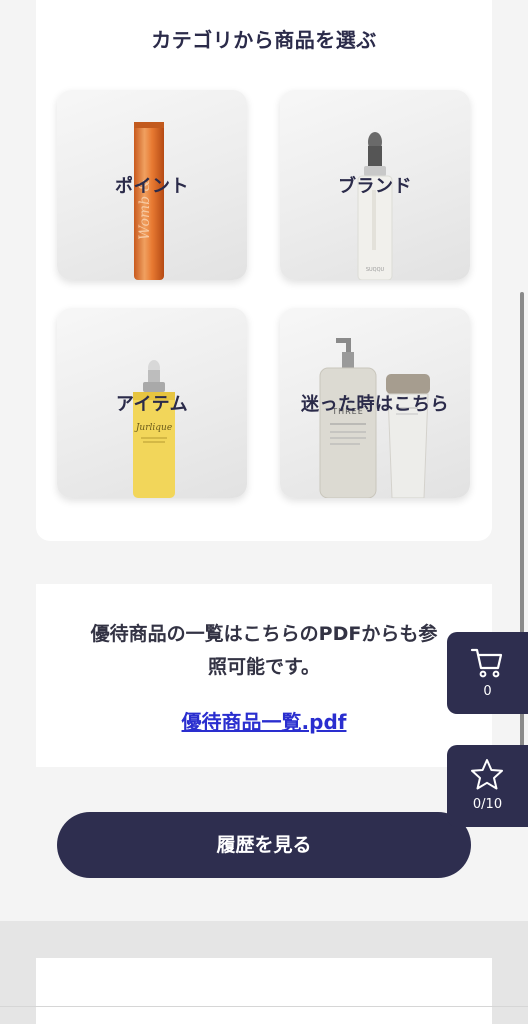 This screenshot has width=528, height=1024. I want to click on pdf-notice-line1: 優待商品の一覧はこちらのPDFからも参, so click(264, 634).